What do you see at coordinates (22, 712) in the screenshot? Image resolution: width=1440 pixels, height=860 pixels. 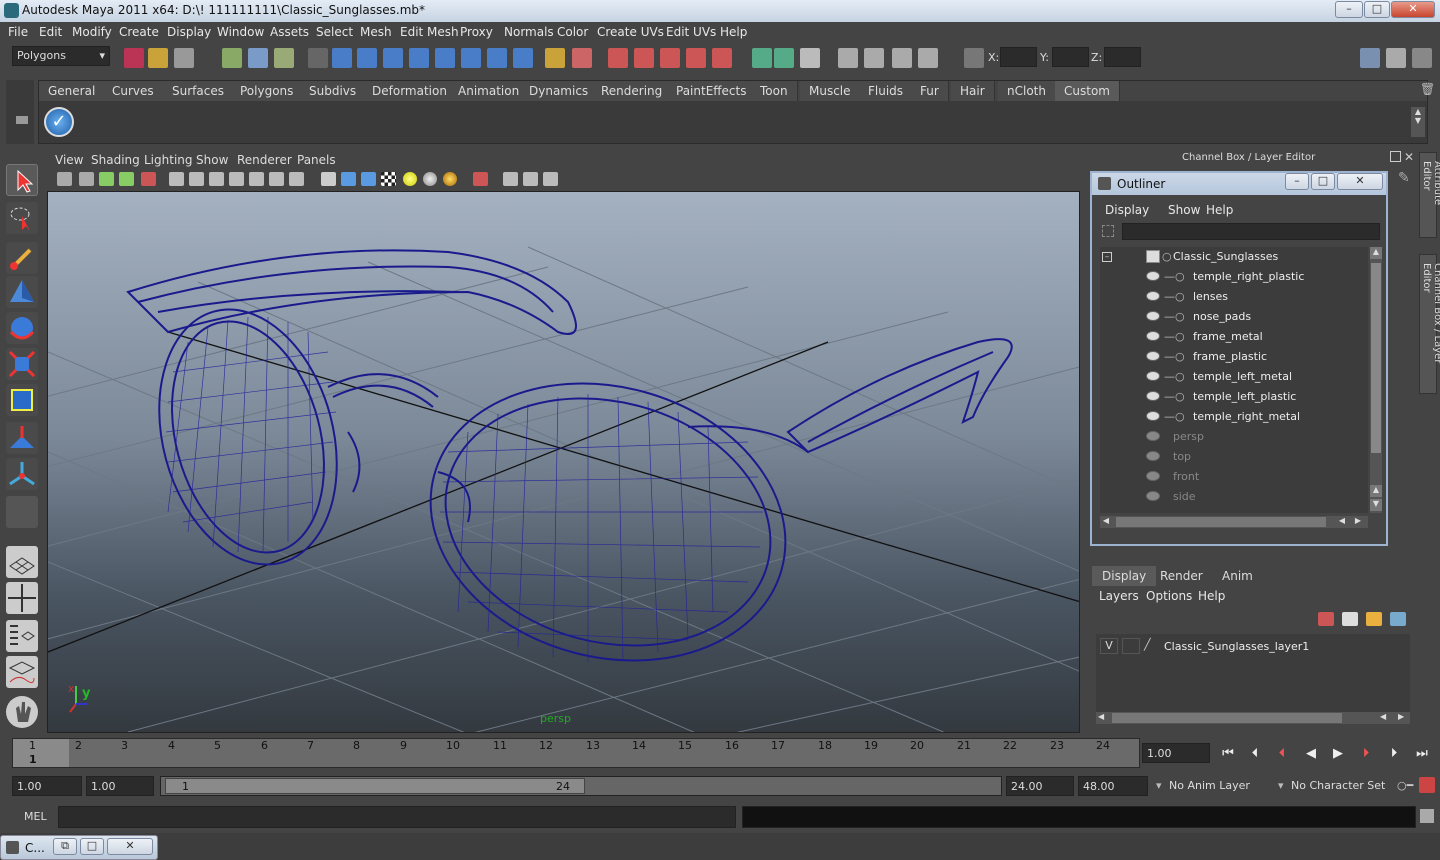 I see `custom-layout-icon` at bounding box center [22, 712].